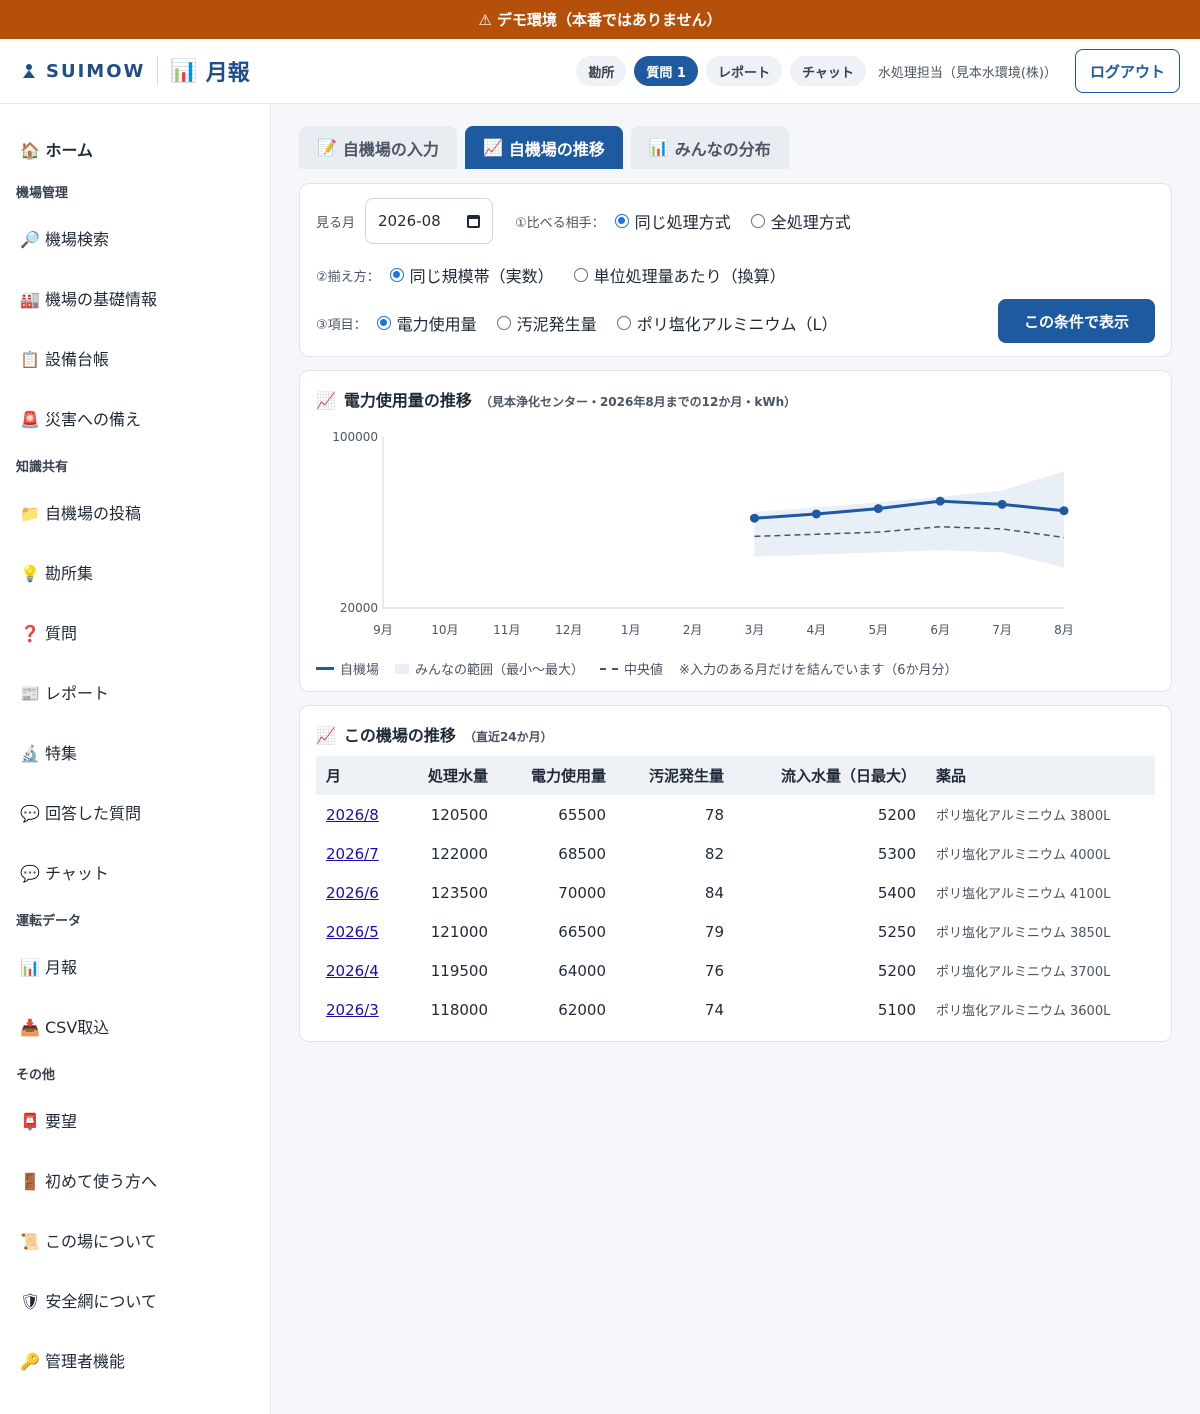  I want to click on month-link: 2026/5, so click(352, 932).